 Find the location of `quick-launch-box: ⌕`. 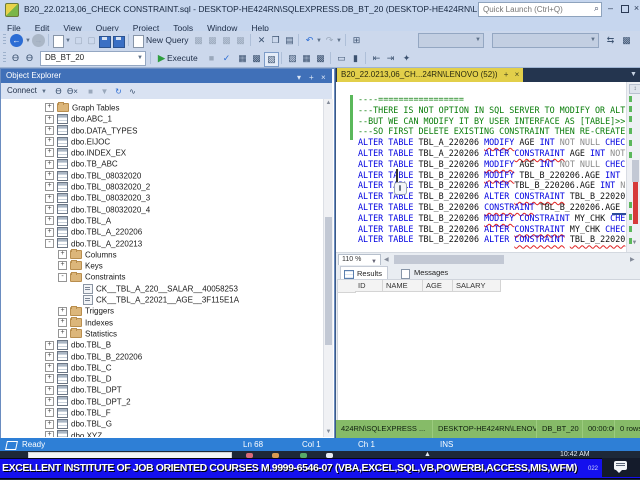

quick-launch-box: ⌕ is located at coordinates (540, 9).